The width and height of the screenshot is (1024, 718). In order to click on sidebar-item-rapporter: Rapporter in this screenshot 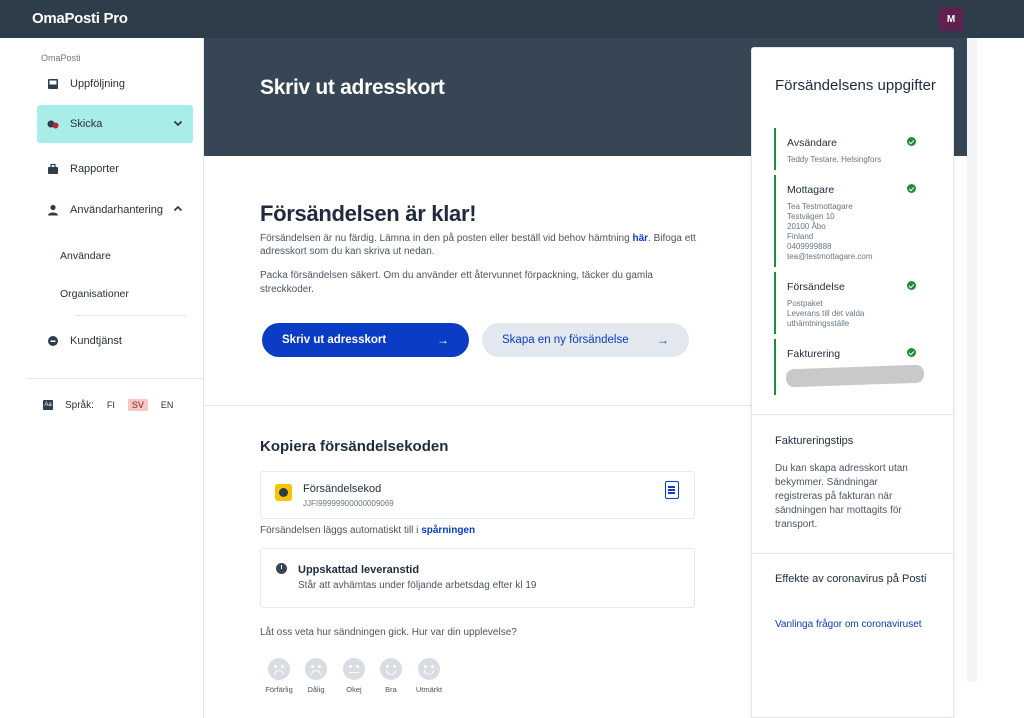, I will do `click(115, 169)`.